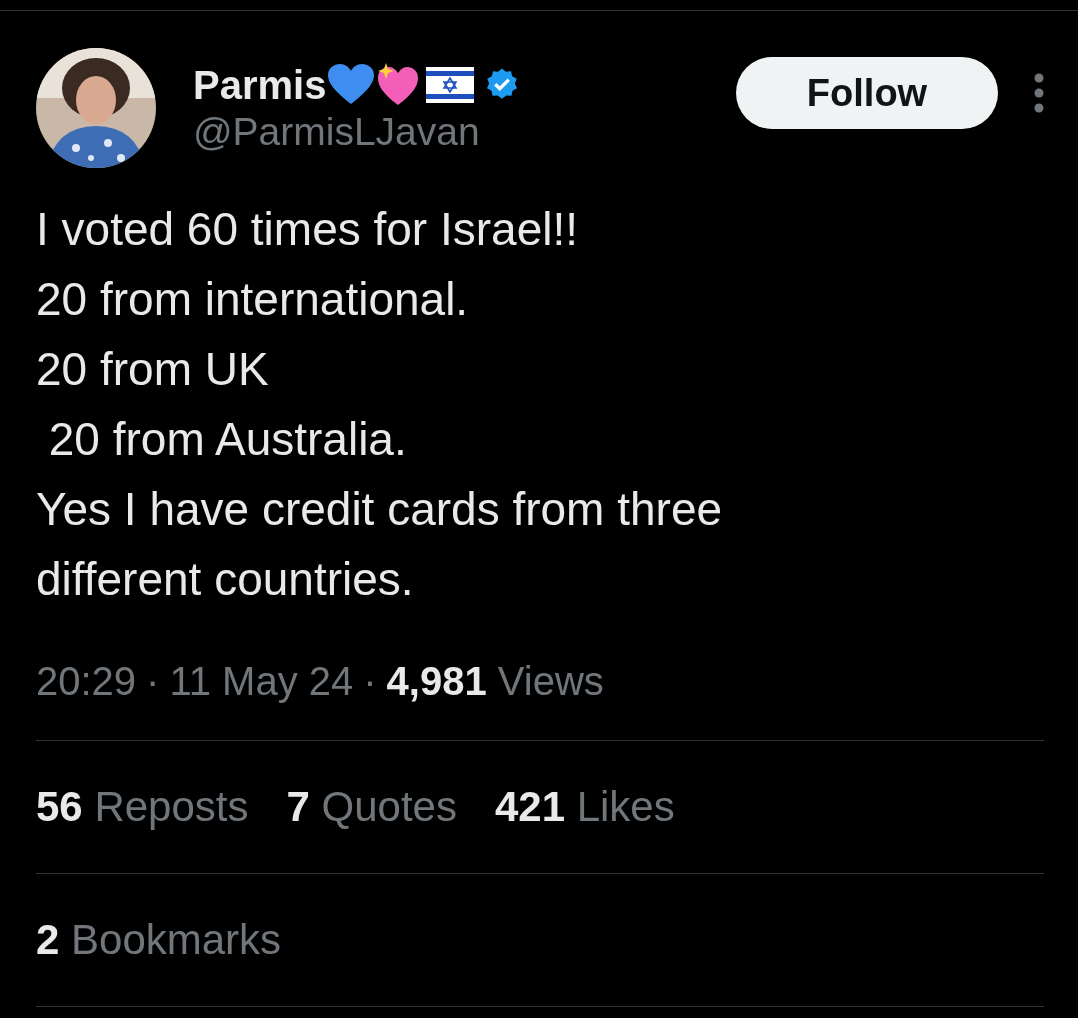 This screenshot has height=1018, width=1078. I want to click on bookmarks-stat: 2 Bookmarks, so click(159, 940).